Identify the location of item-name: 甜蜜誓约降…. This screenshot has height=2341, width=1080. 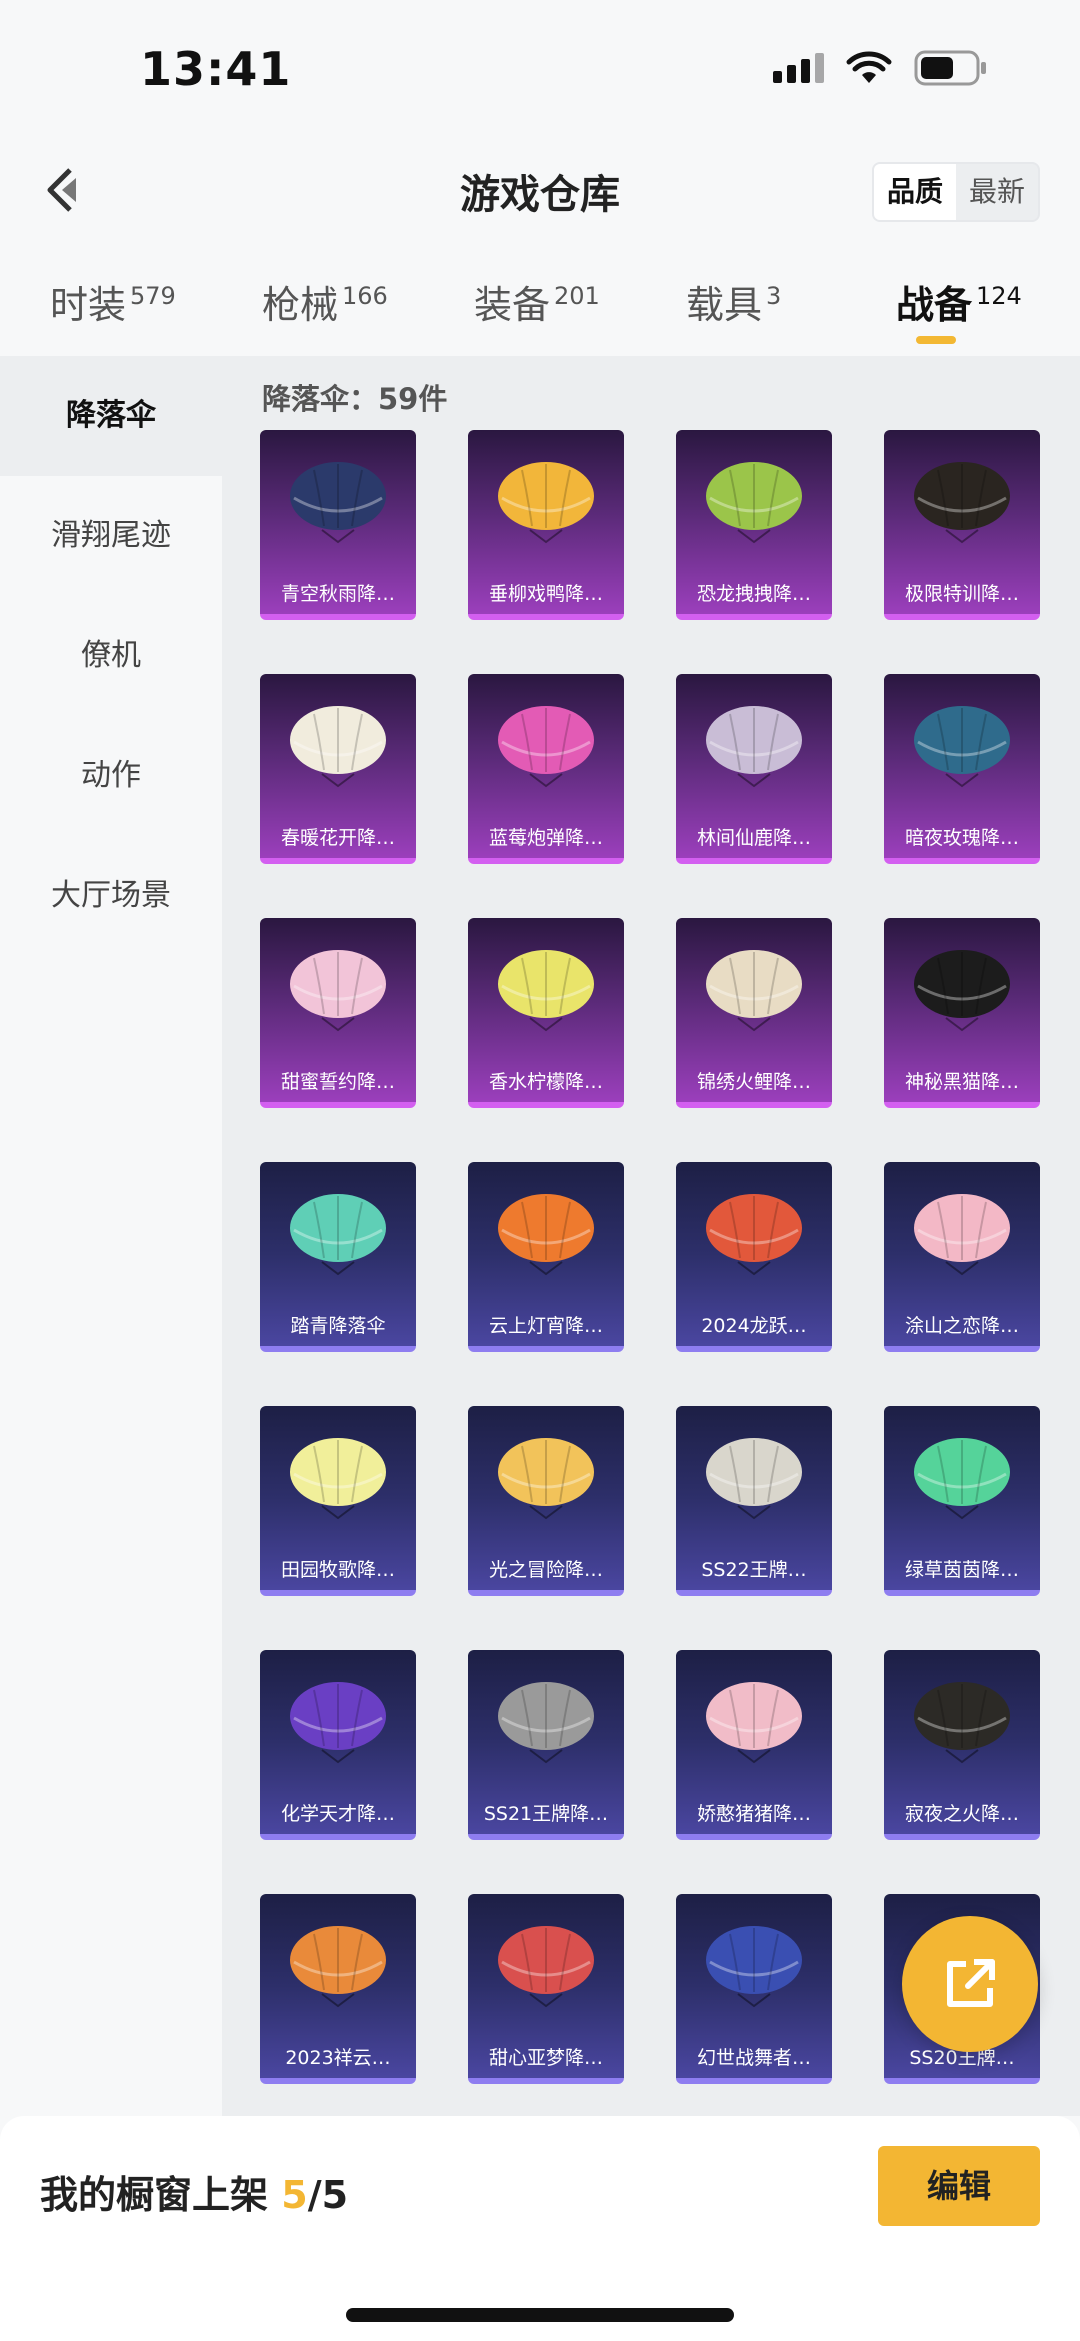
(337, 1082).